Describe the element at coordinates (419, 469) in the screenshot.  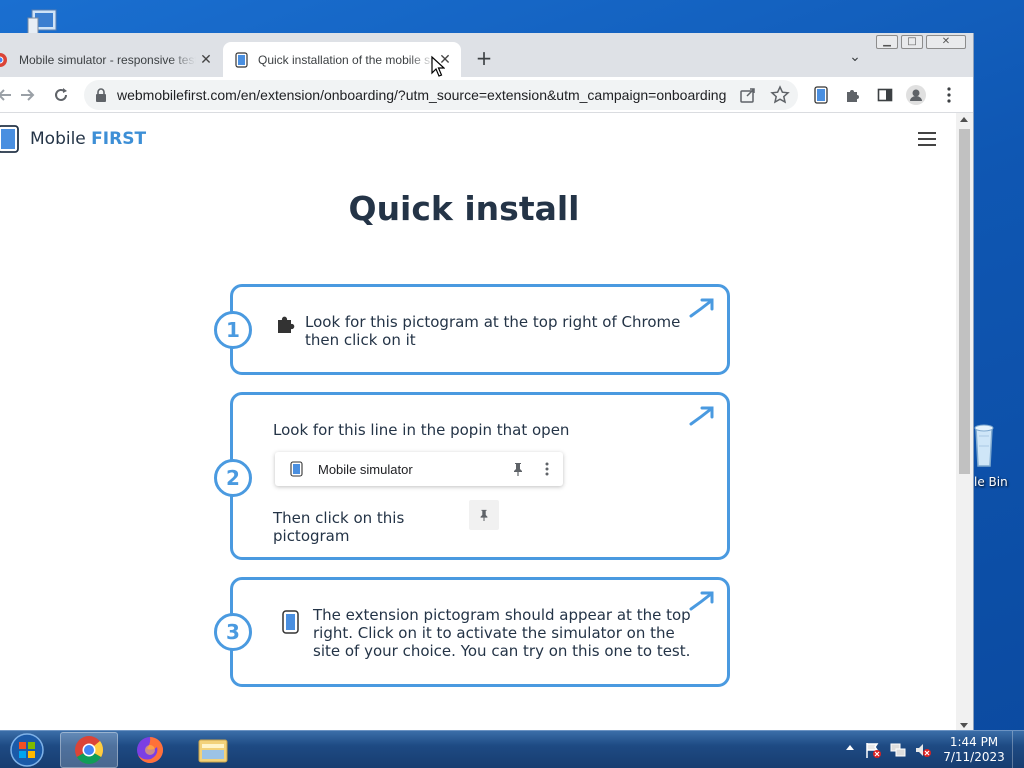
I see `popin-extension-row: Mobile simulator` at that location.